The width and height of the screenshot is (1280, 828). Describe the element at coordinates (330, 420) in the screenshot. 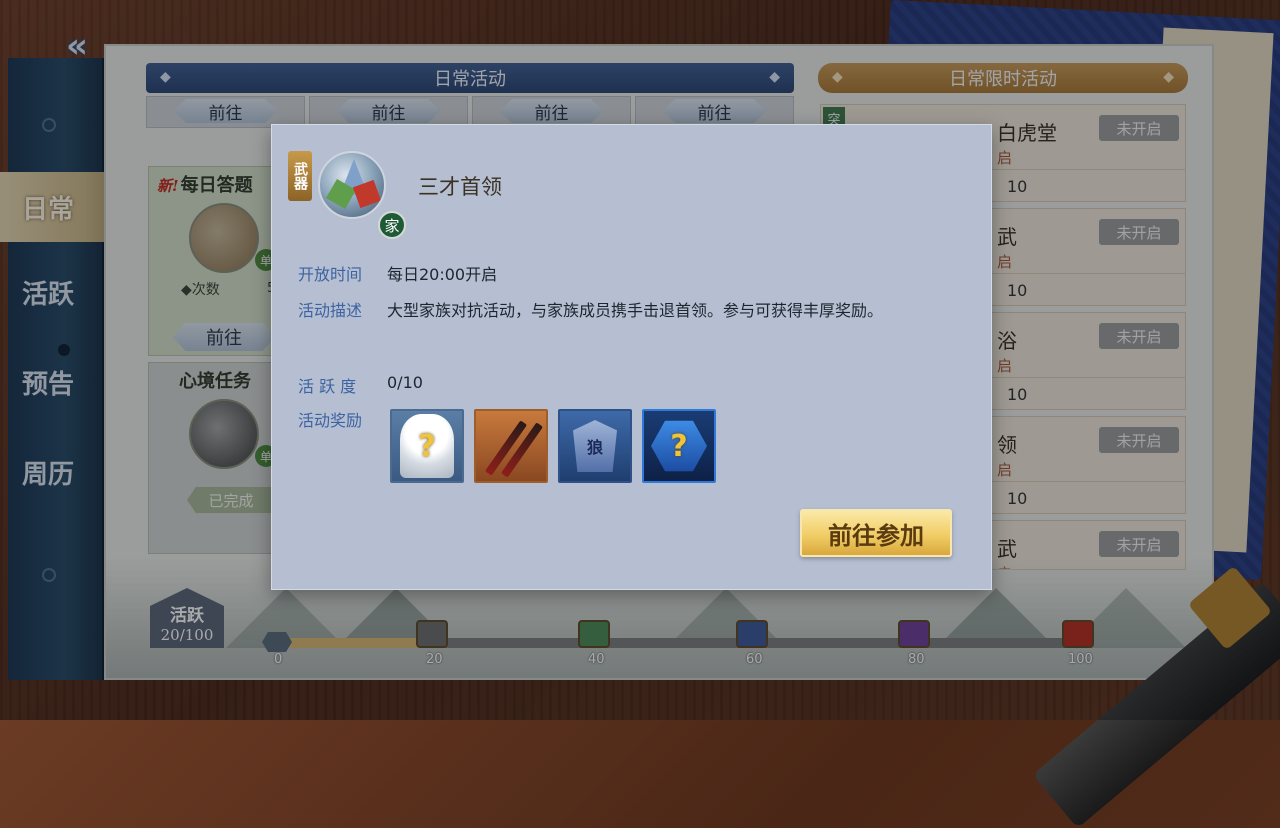

I see `reward-label: 活动奖励` at that location.